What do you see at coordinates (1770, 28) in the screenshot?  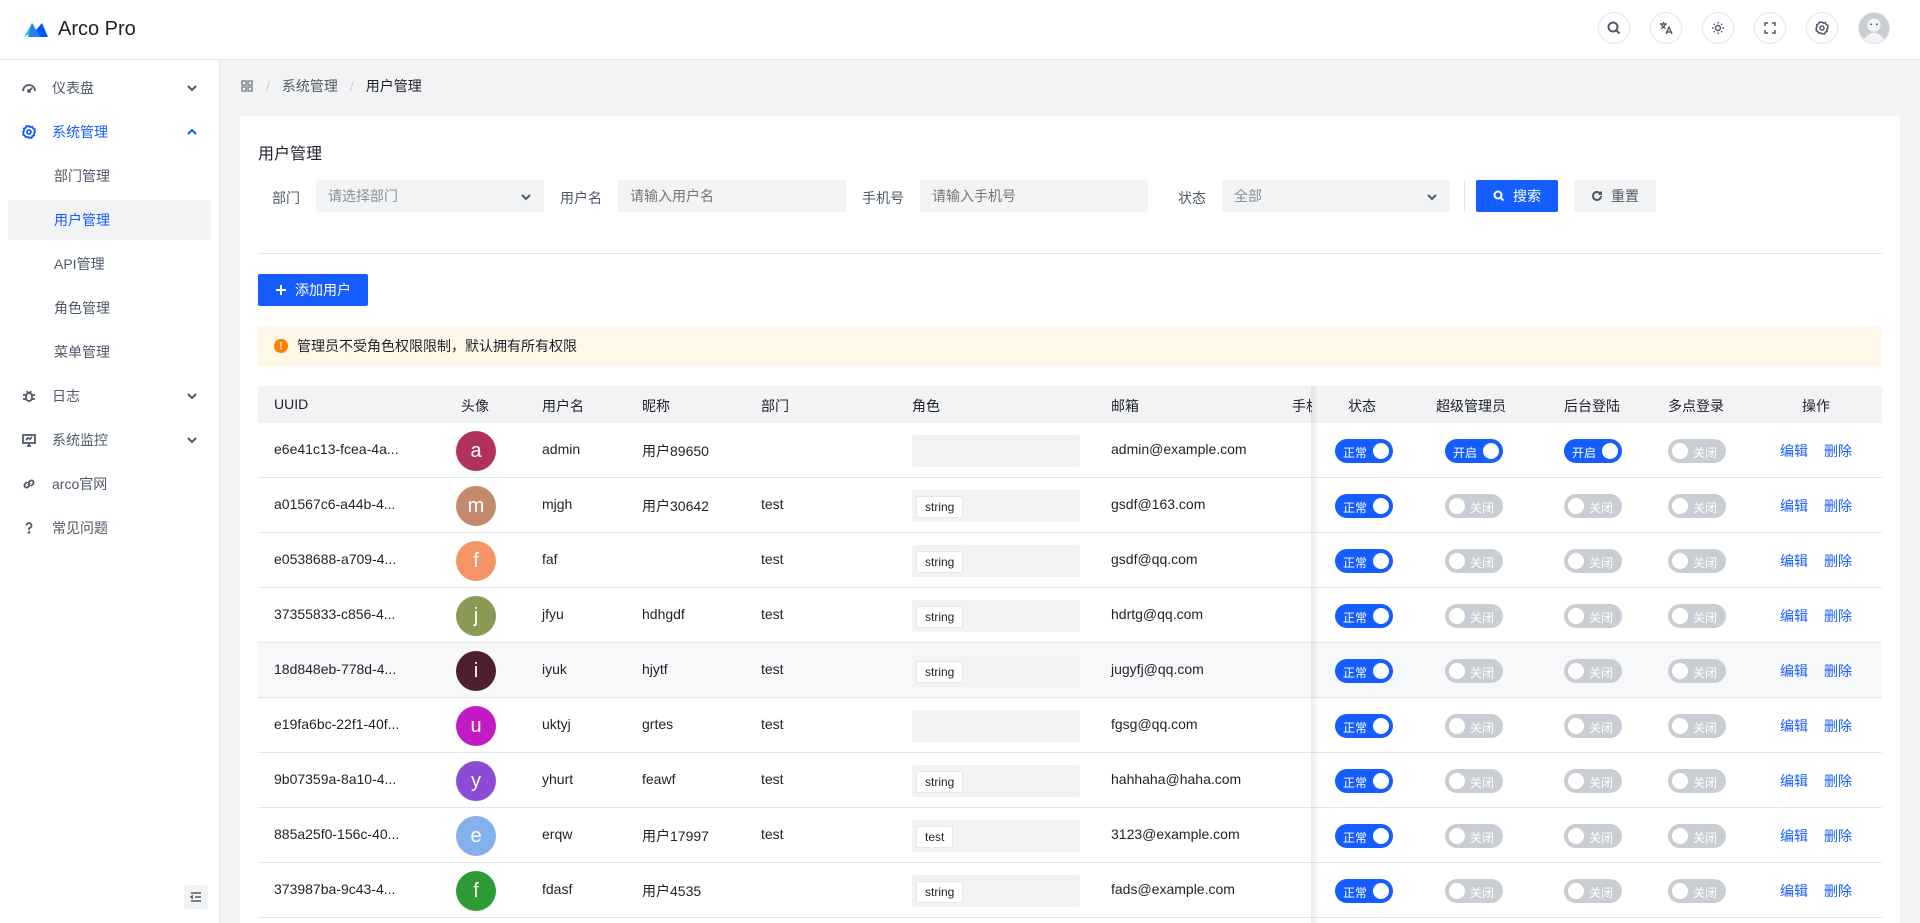 I see `fullscreen-button` at bounding box center [1770, 28].